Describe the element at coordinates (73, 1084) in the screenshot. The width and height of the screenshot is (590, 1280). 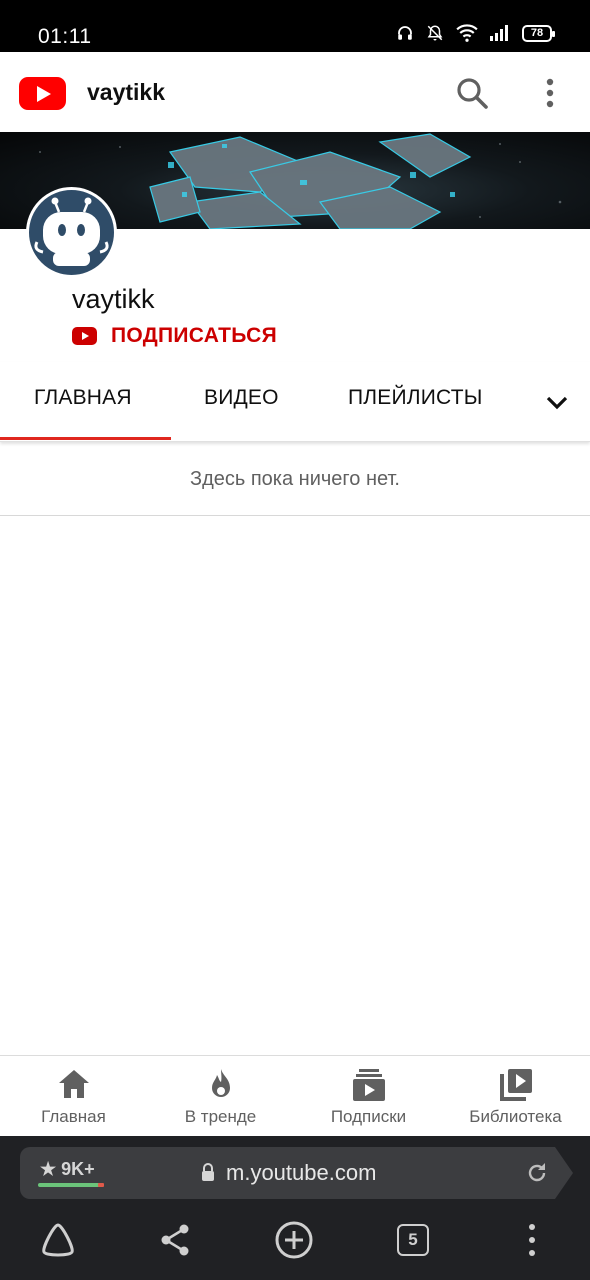
I see `home-icon` at that location.